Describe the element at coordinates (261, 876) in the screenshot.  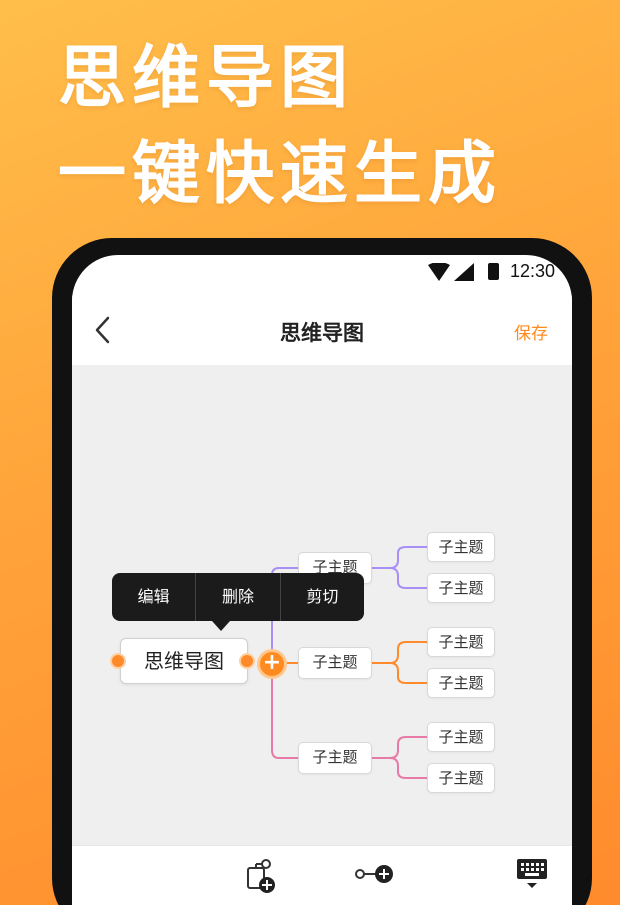
I see `add-child-node-icon` at that location.